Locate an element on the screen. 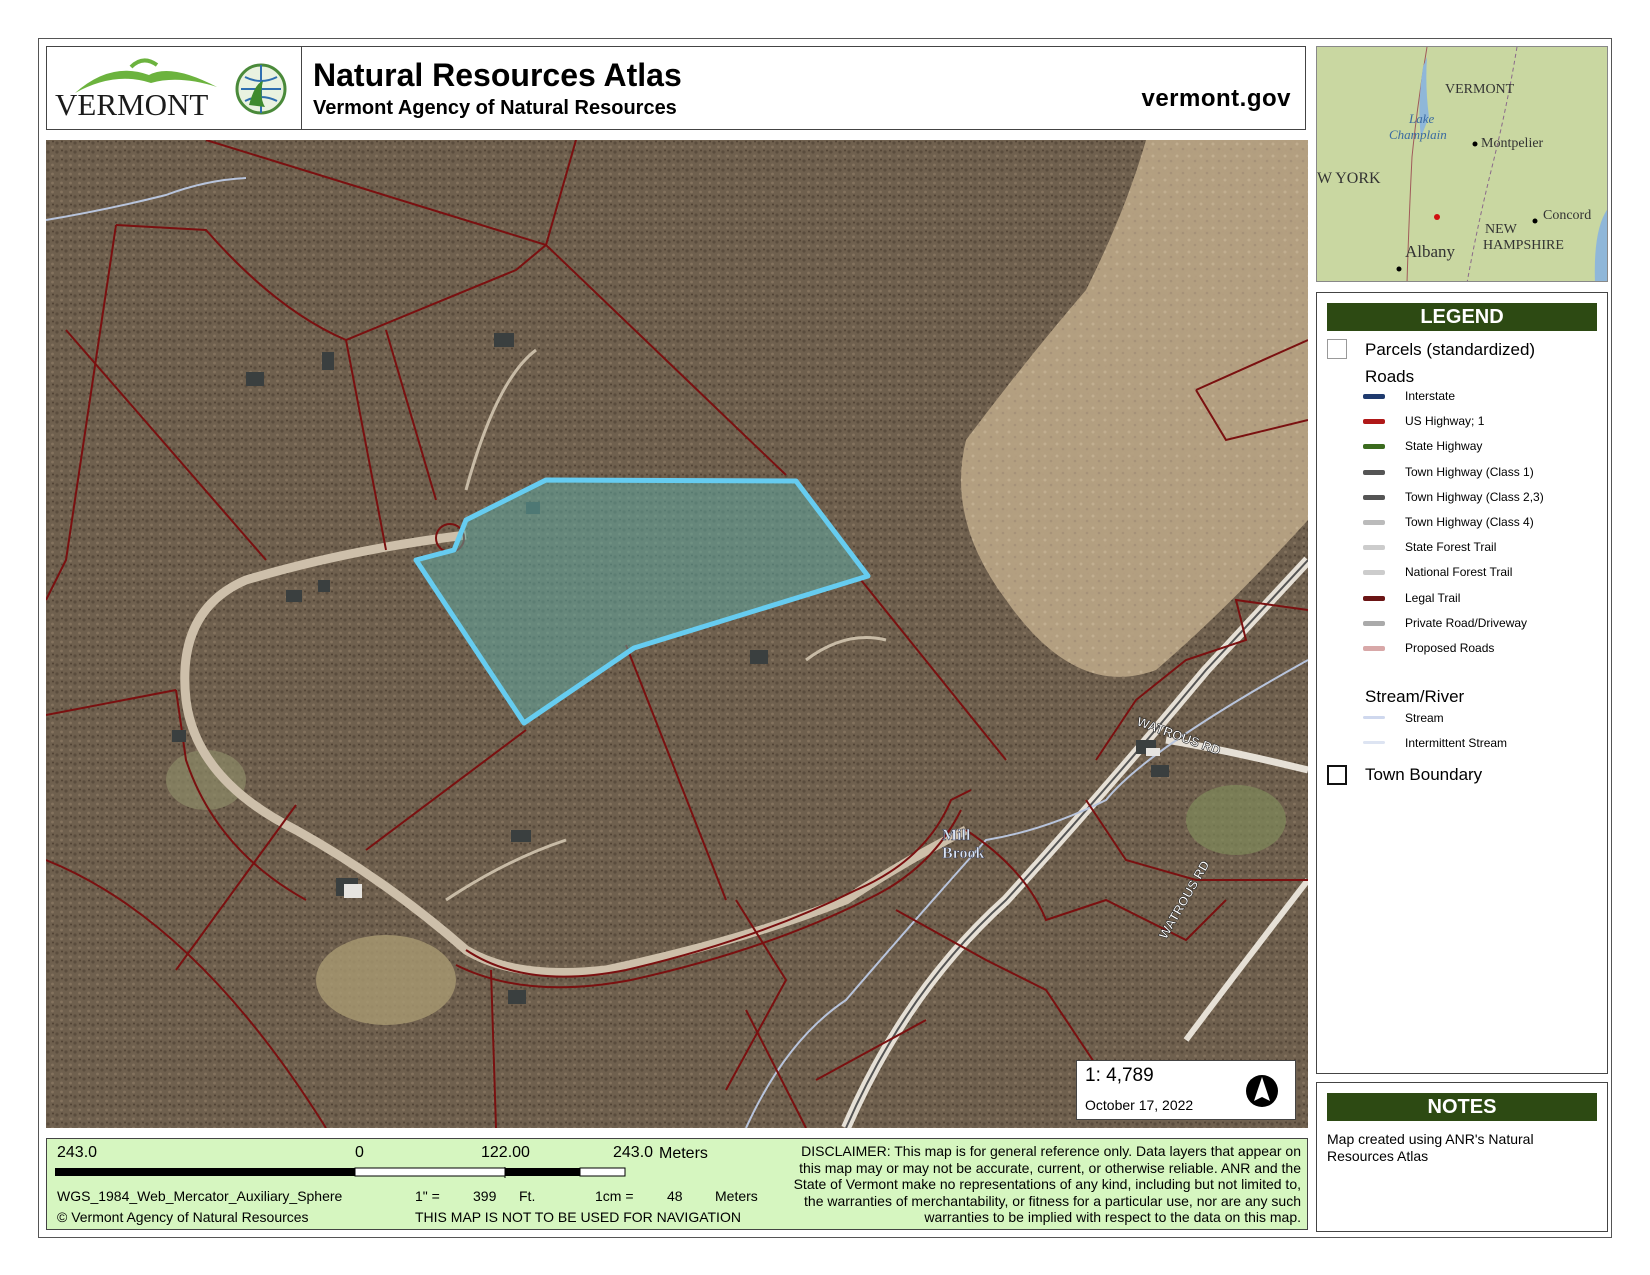 The width and height of the screenshot is (1650, 1275). legend-road-label: Town Highway (Class 1) is located at coordinates (1469, 471).